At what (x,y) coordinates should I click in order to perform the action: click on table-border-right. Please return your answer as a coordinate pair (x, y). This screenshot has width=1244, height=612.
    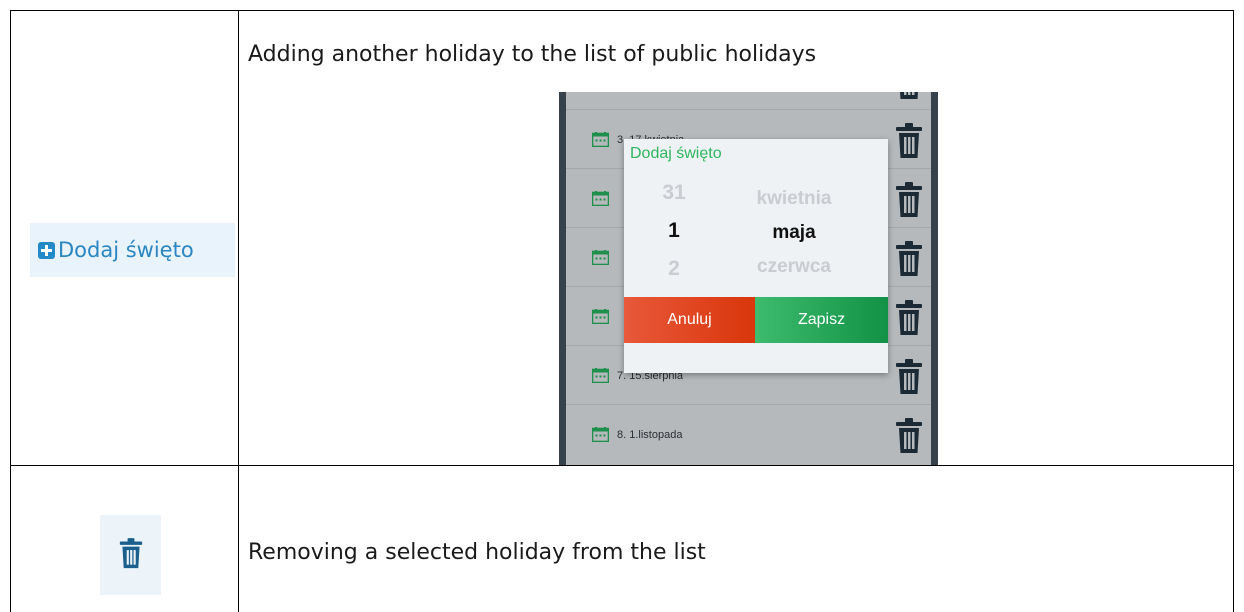
    Looking at the image, I should click on (1233, 311).